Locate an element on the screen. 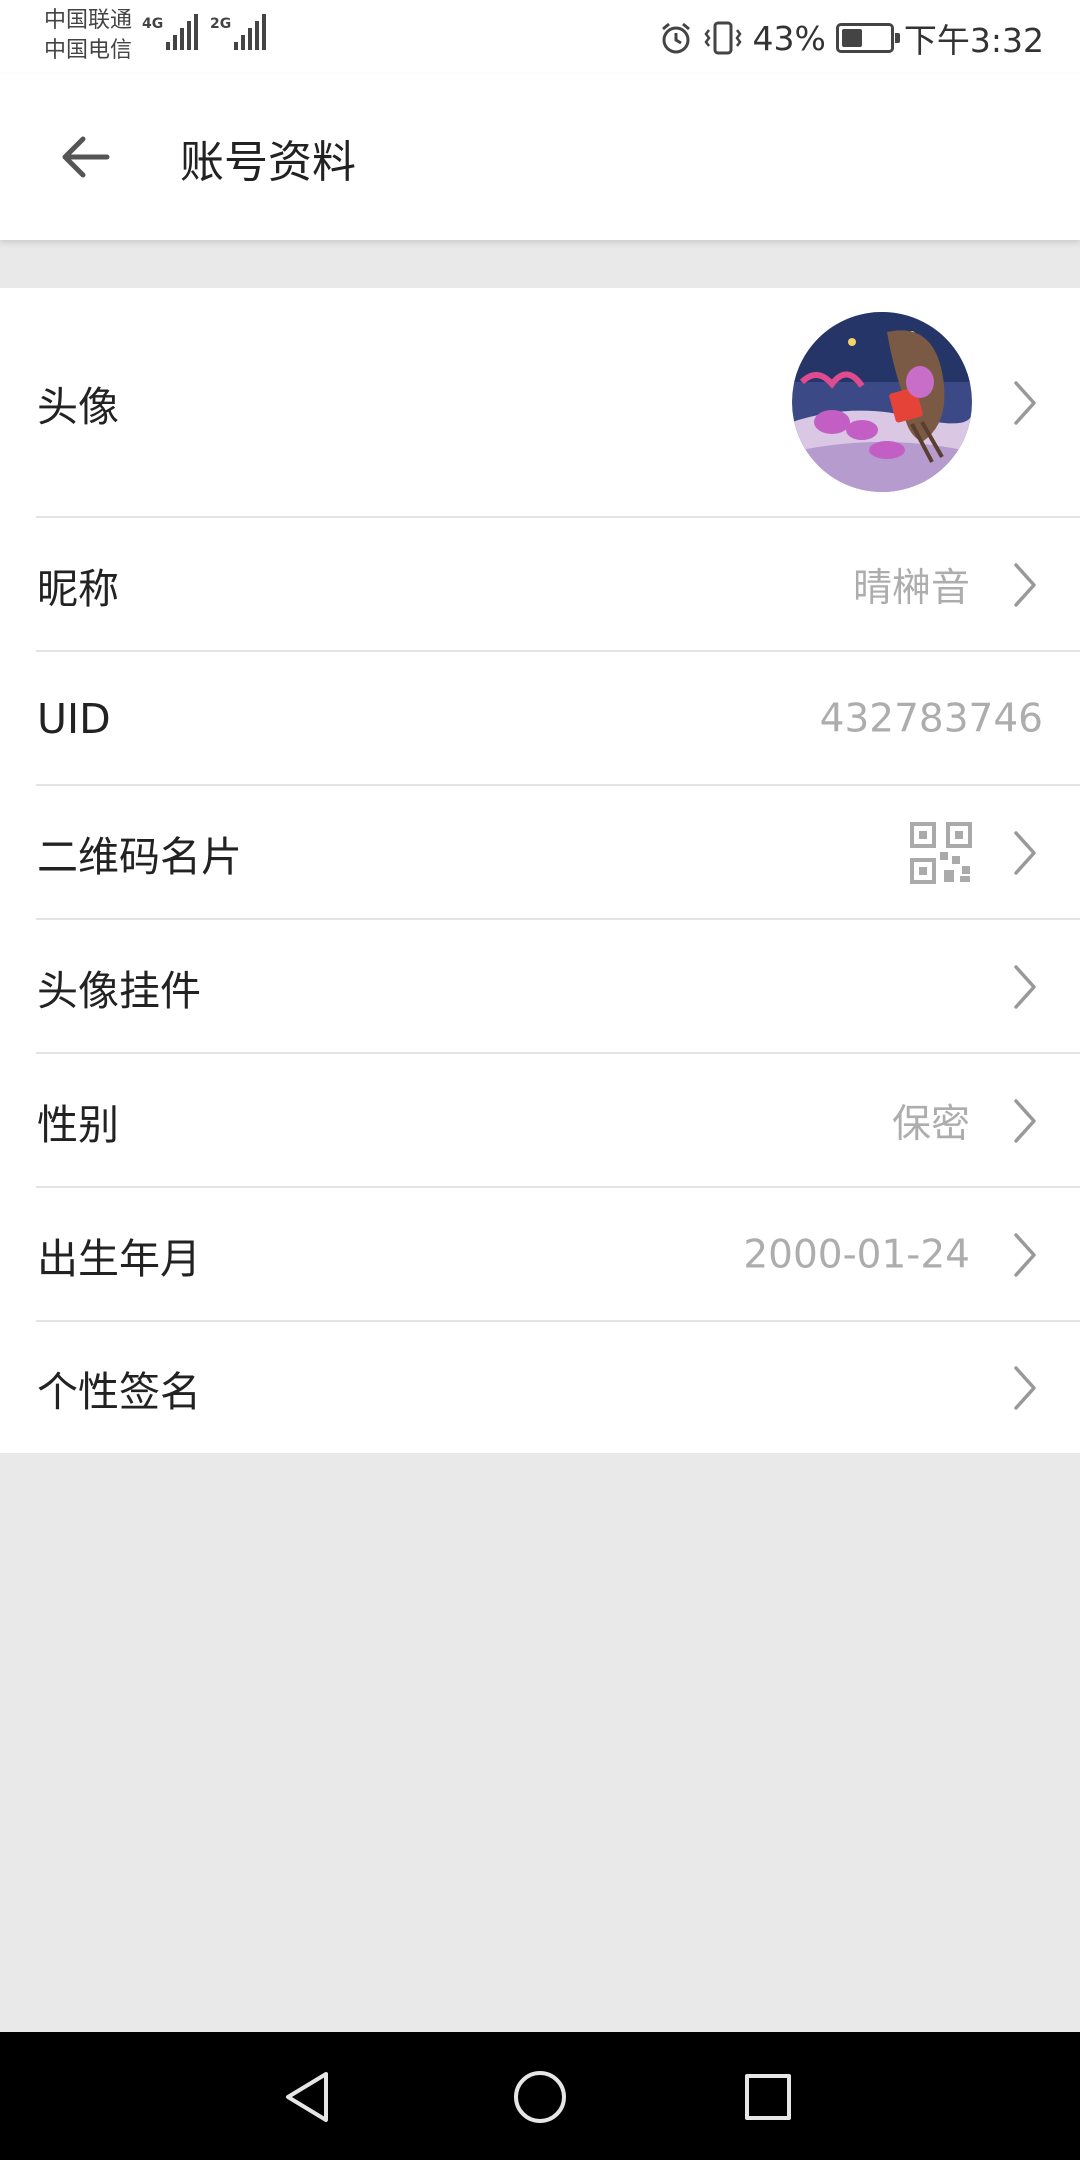  battery-icon is located at coordinates (867, 38).